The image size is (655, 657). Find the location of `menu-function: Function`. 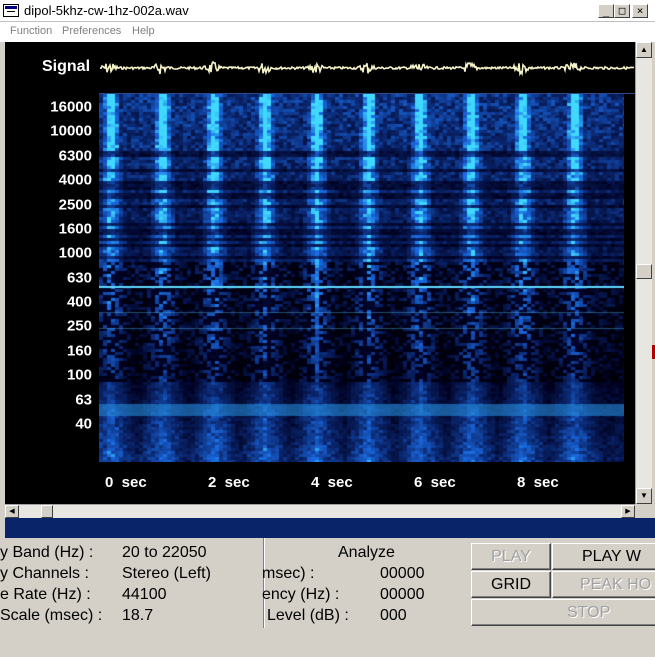

menu-function: Function is located at coordinates (31, 31).